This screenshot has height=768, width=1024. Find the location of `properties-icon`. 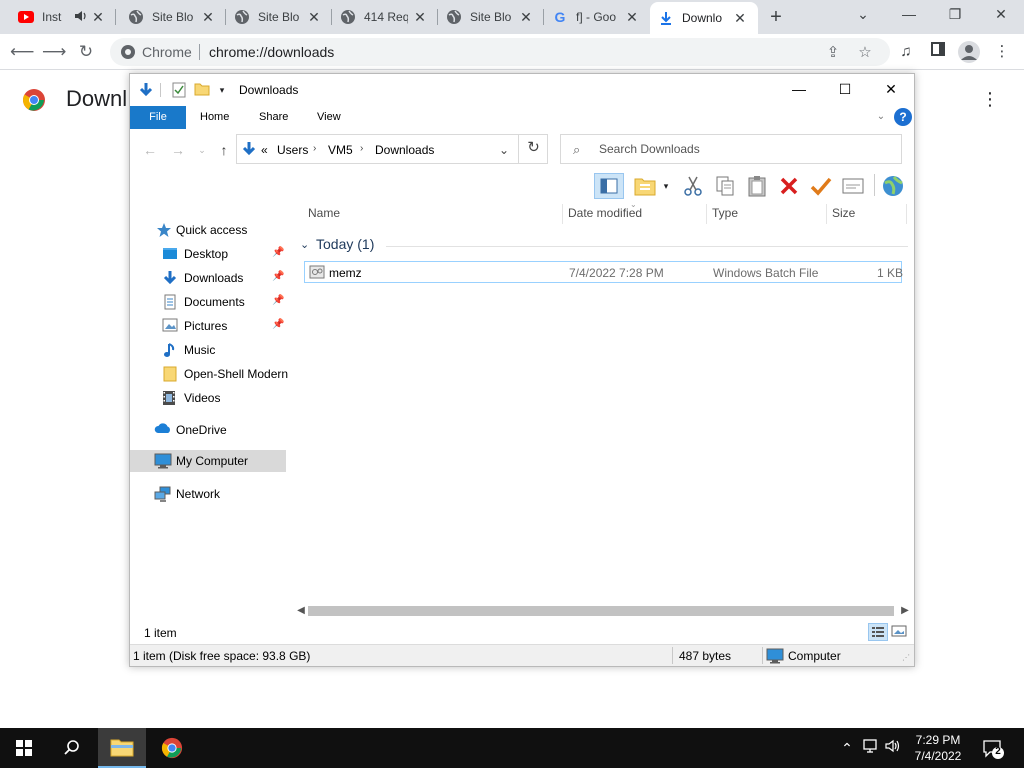

properties-icon is located at coordinates (180, 90).